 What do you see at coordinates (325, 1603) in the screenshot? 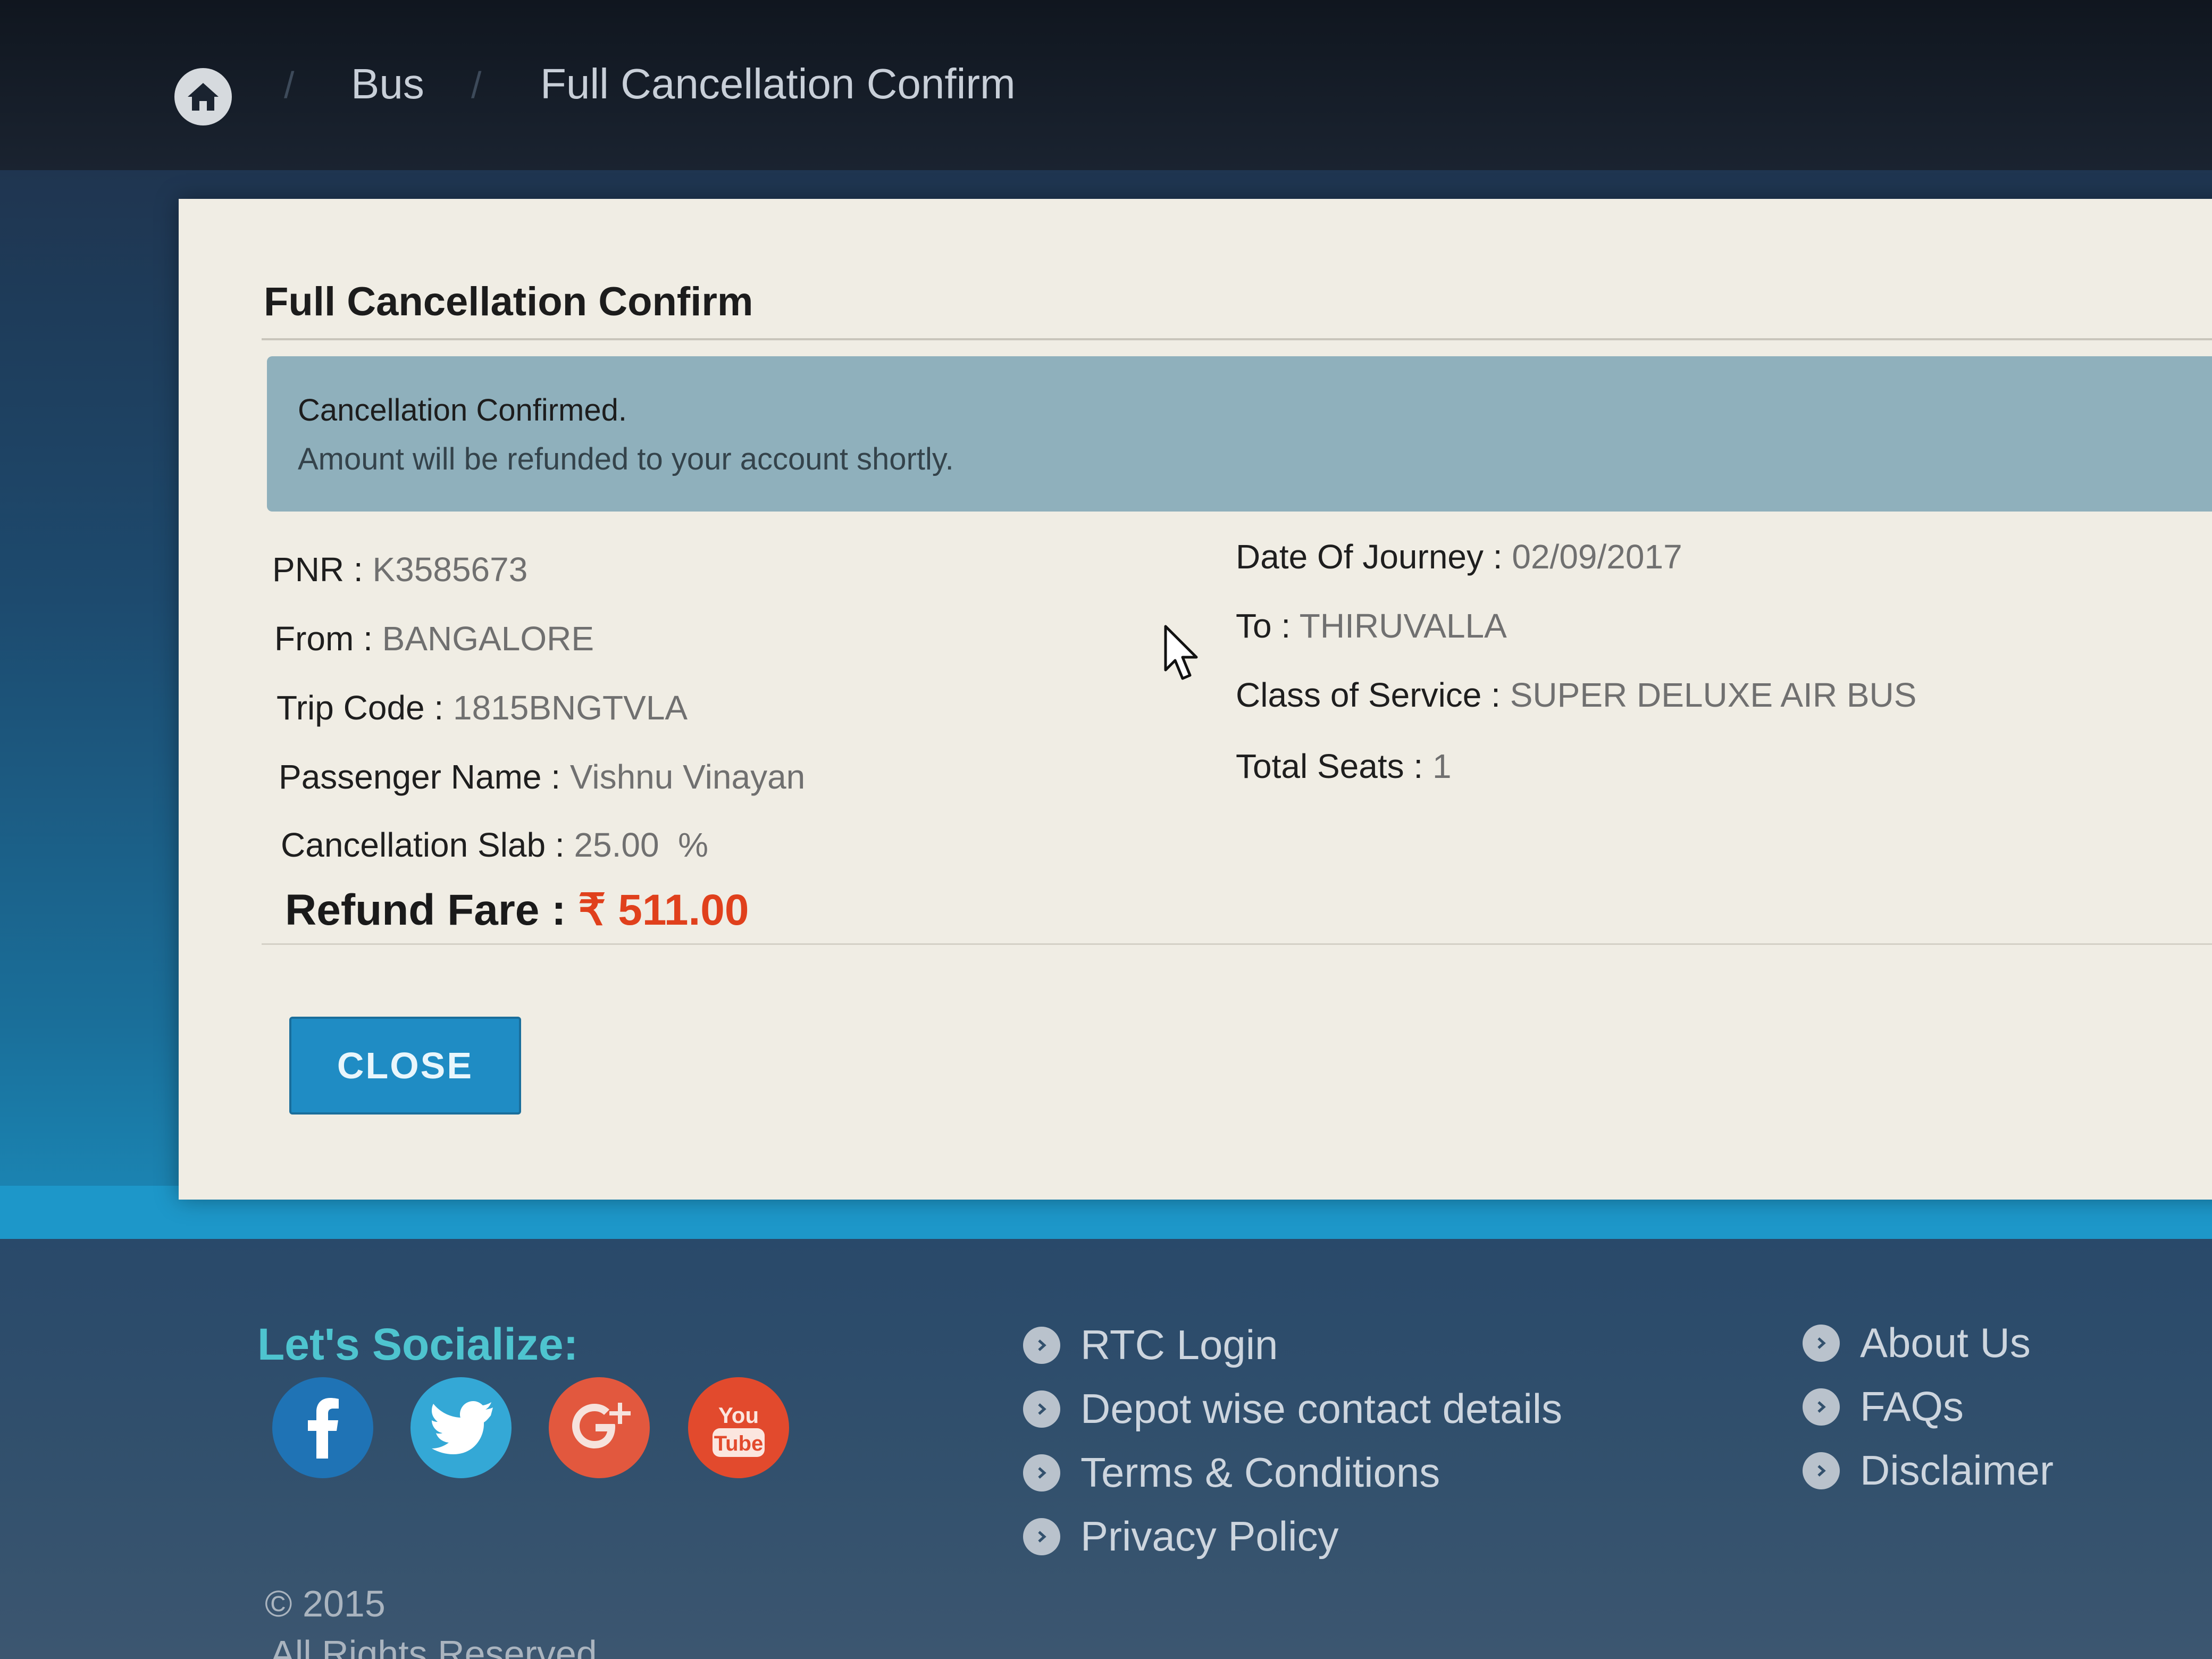
I see `copyright: © 2015` at bounding box center [325, 1603].